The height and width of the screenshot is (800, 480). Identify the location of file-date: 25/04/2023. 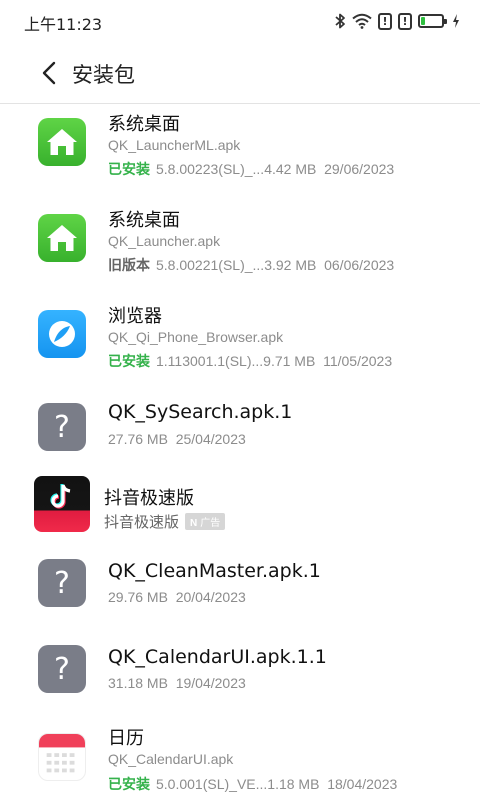
(210, 439).